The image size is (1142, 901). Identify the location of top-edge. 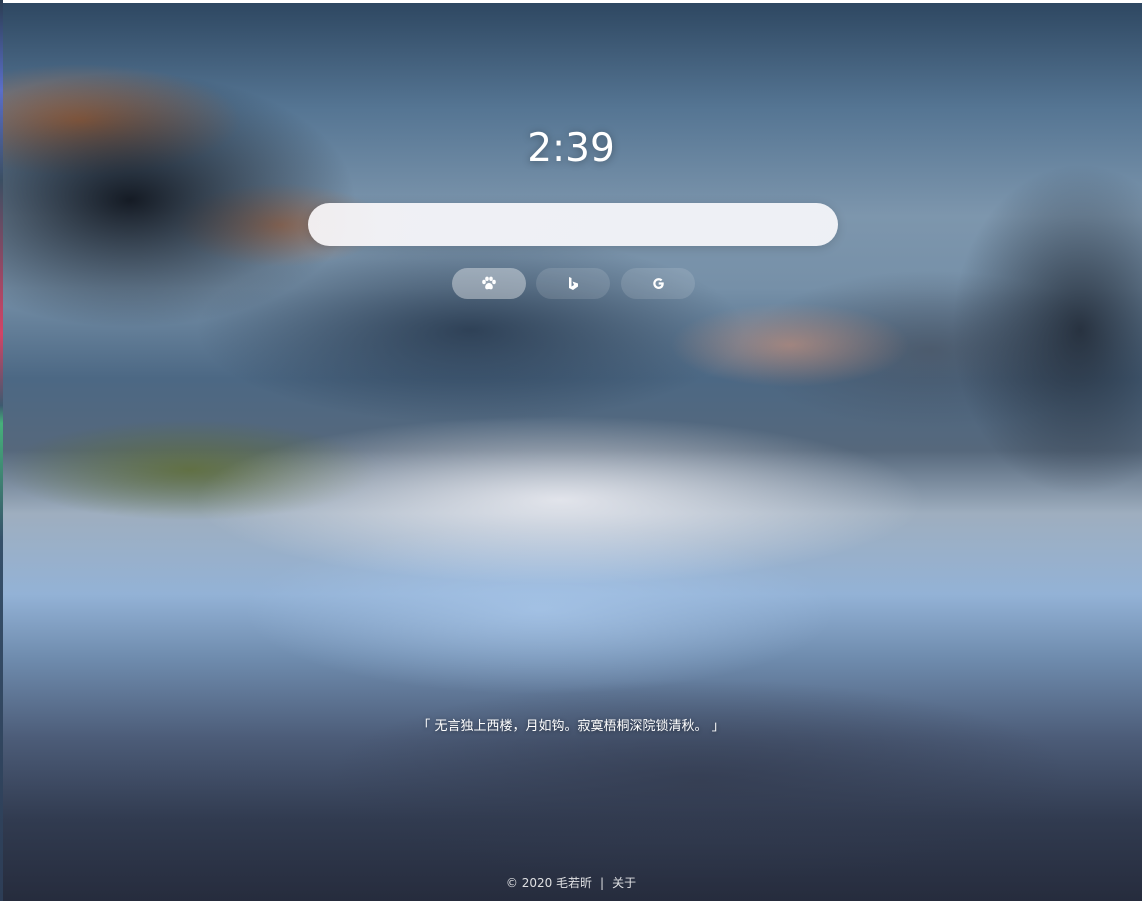
(571, 1).